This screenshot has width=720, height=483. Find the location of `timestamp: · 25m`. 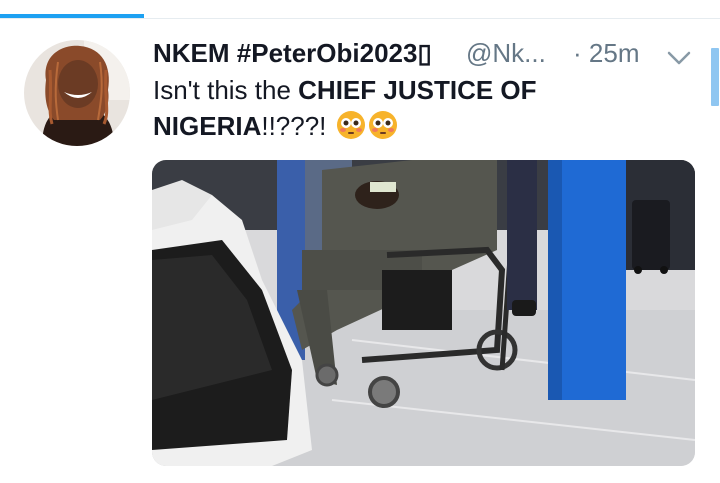

timestamp: · 25m is located at coordinates (606, 53).